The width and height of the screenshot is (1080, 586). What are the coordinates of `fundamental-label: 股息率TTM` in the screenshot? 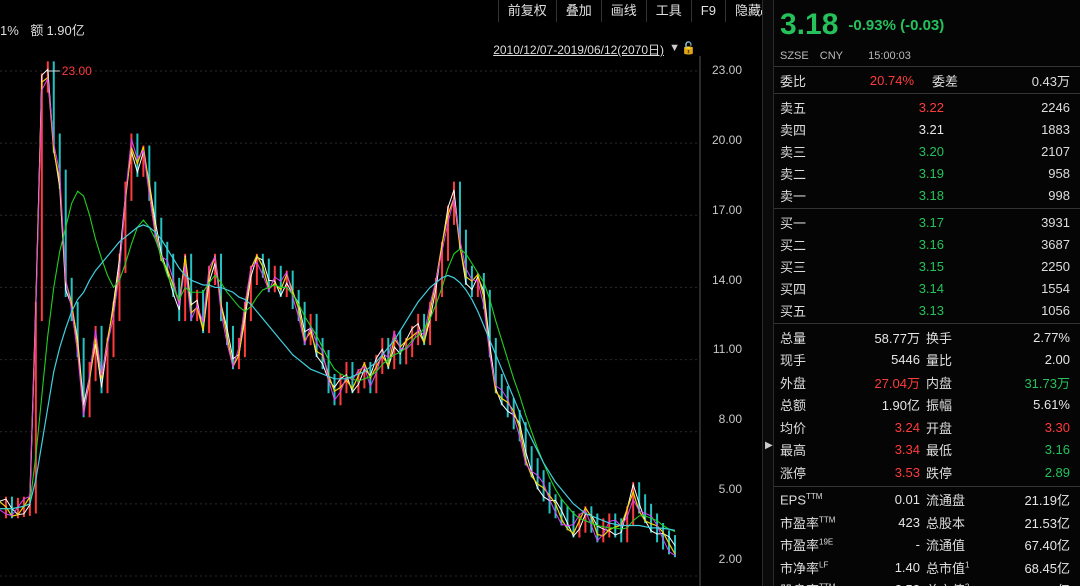 It's located at (819, 583).